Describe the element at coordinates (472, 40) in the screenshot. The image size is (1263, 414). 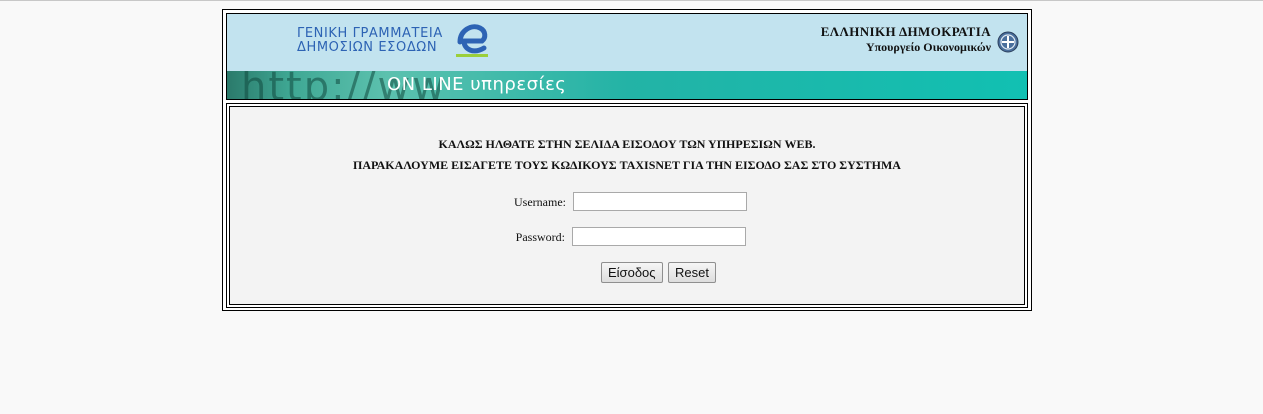
I see `e-logo-icon` at that location.